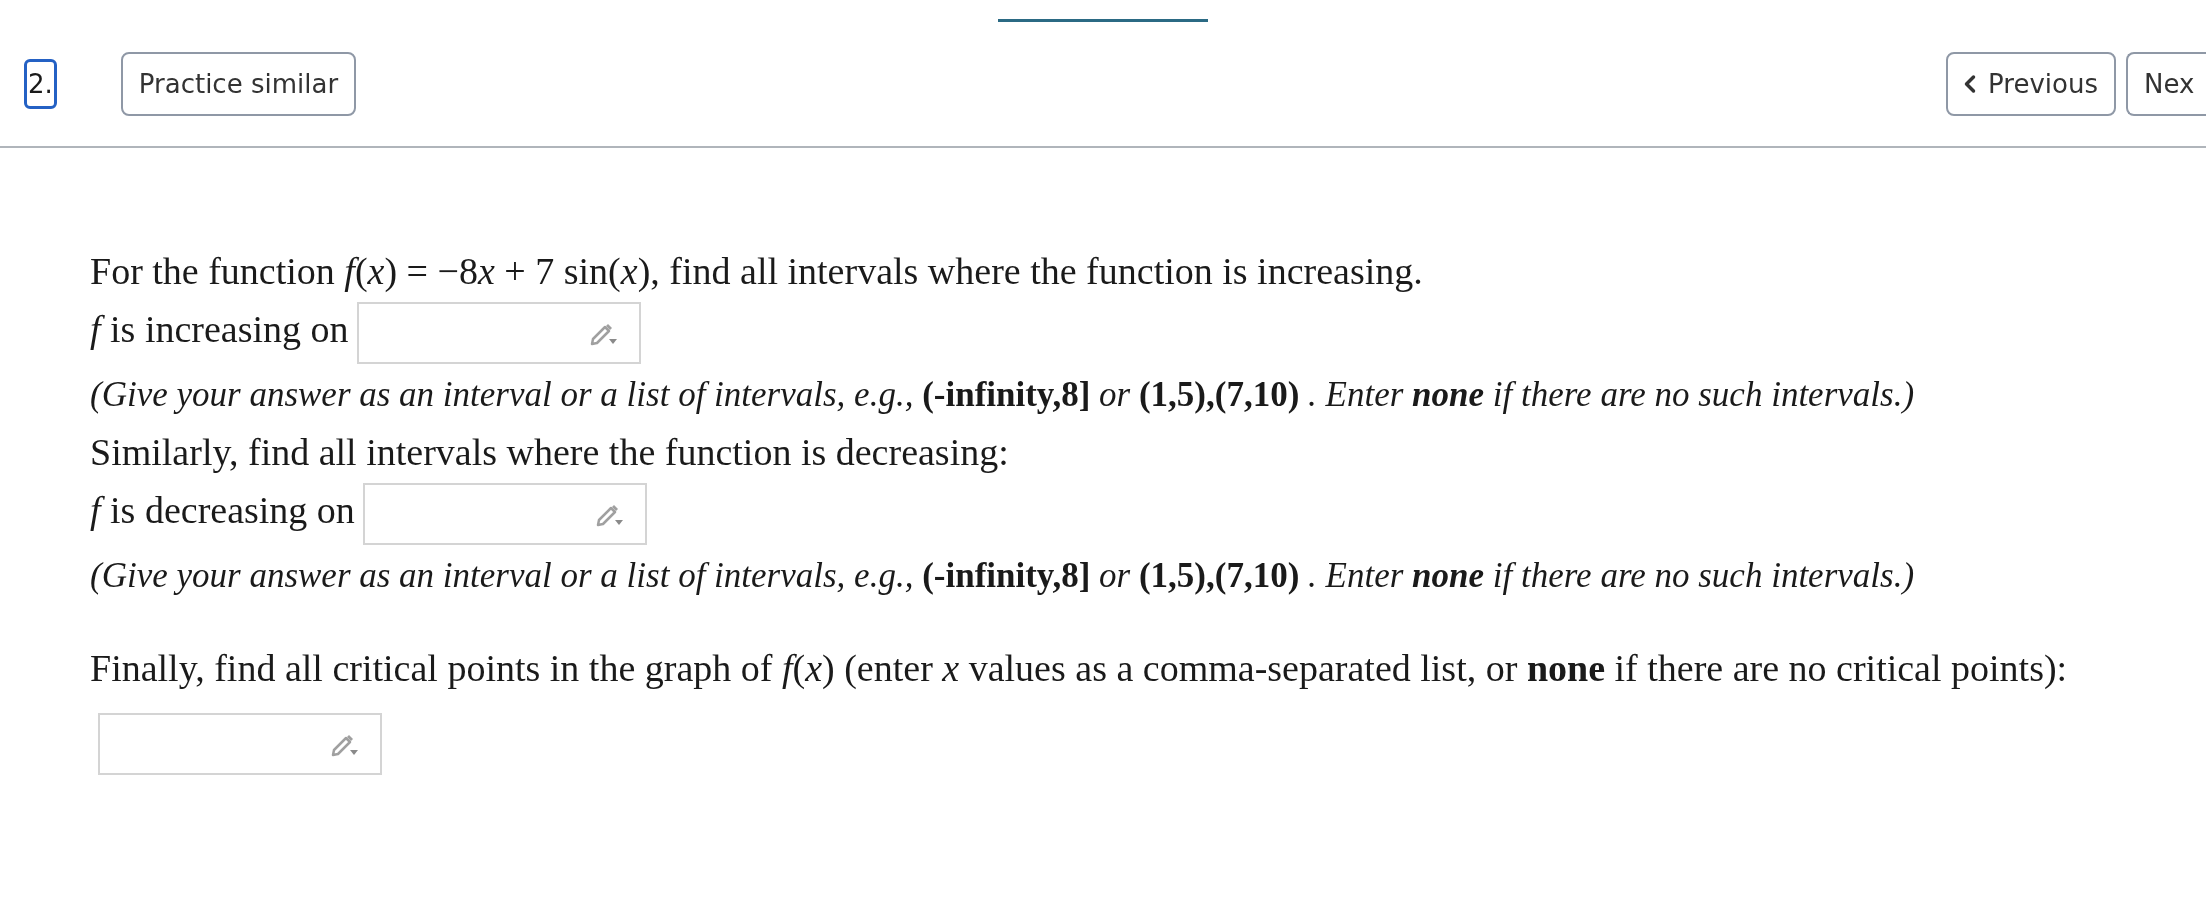 The height and width of the screenshot is (912, 2206). Describe the element at coordinates (40, 84) in the screenshot. I see `problem-number: 2.` at that location.